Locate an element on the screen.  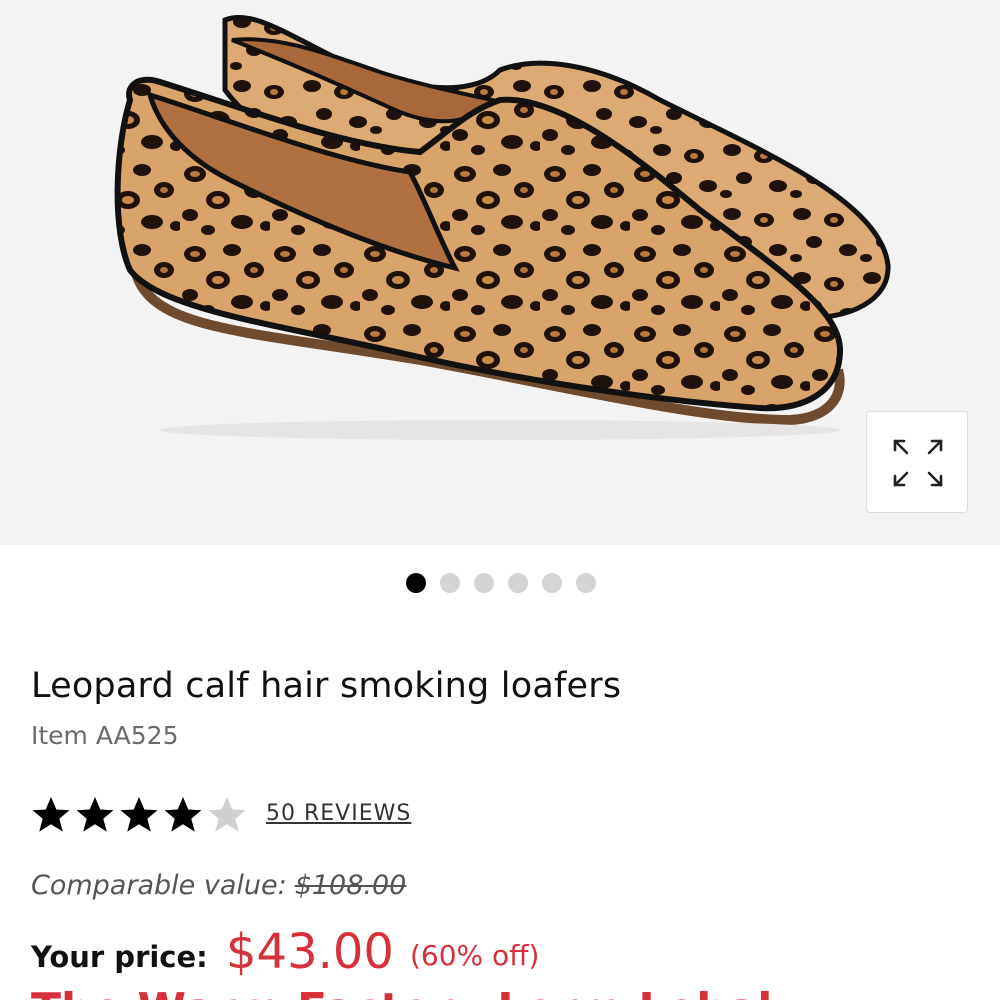
item-number: Item AA525 is located at coordinates (105, 735).